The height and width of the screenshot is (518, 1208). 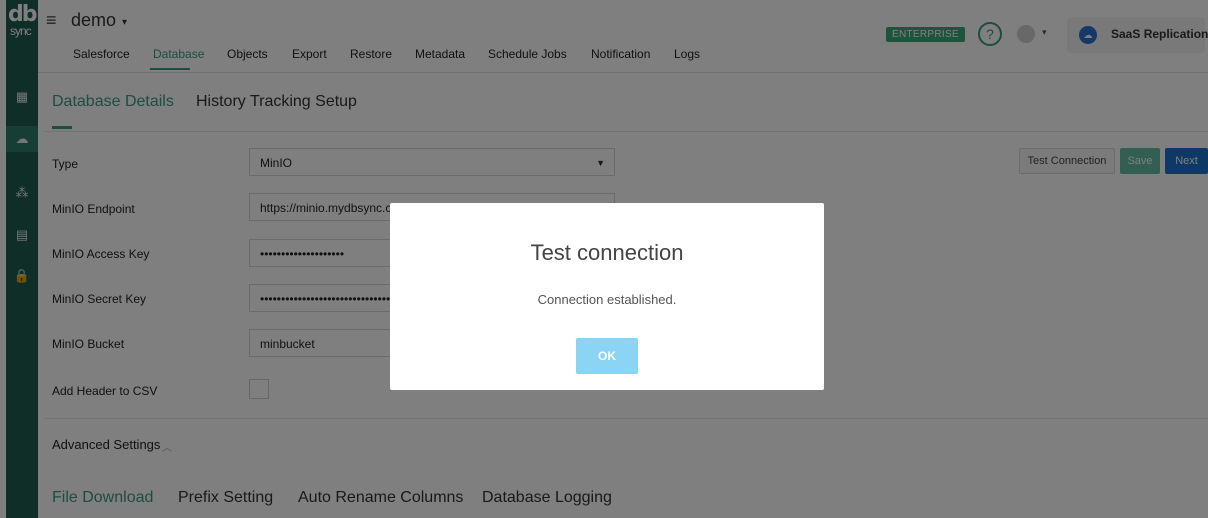 What do you see at coordinates (607, 356) in the screenshot?
I see `ok-button: OK` at bounding box center [607, 356].